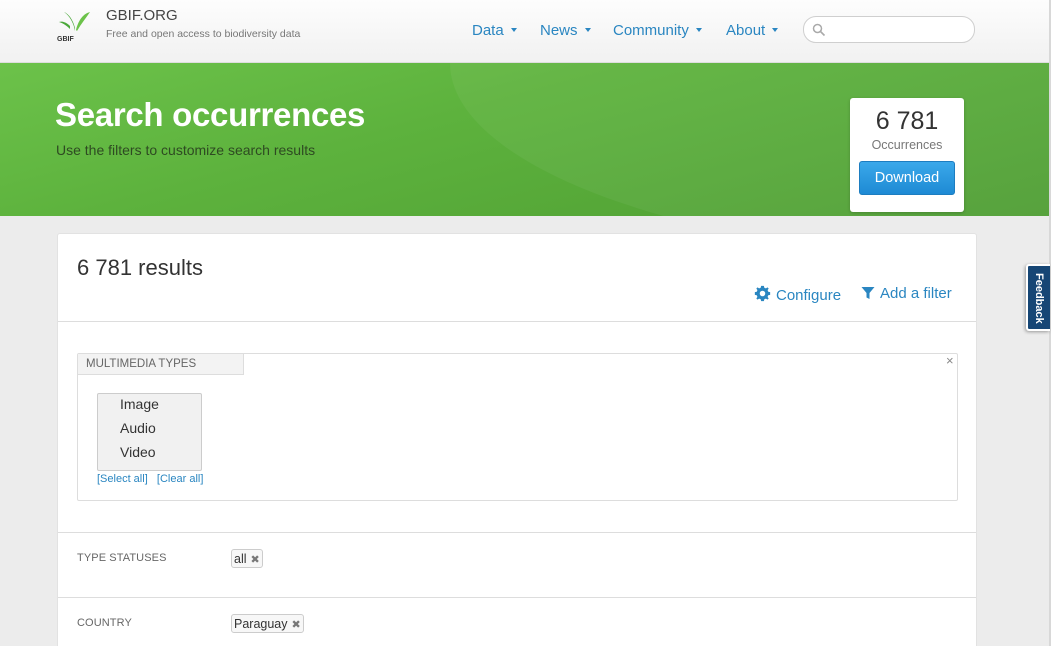 Image resolution: width=1051 pixels, height=646 pixels. I want to click on filter-icon, so click(868, 293).